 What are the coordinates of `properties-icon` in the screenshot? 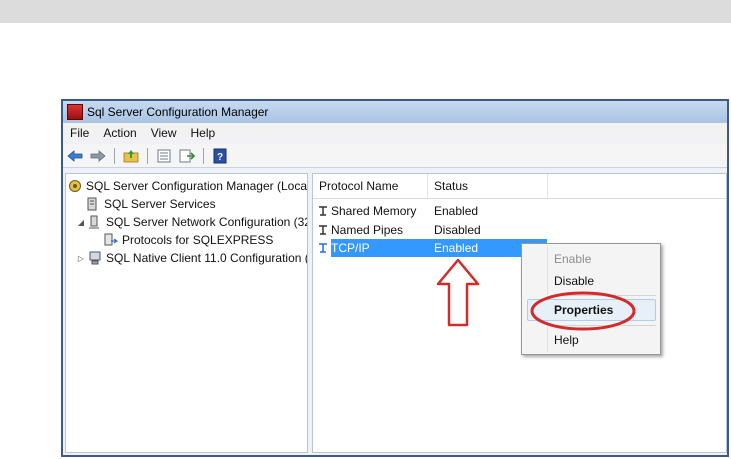 It's located at (164, 156).